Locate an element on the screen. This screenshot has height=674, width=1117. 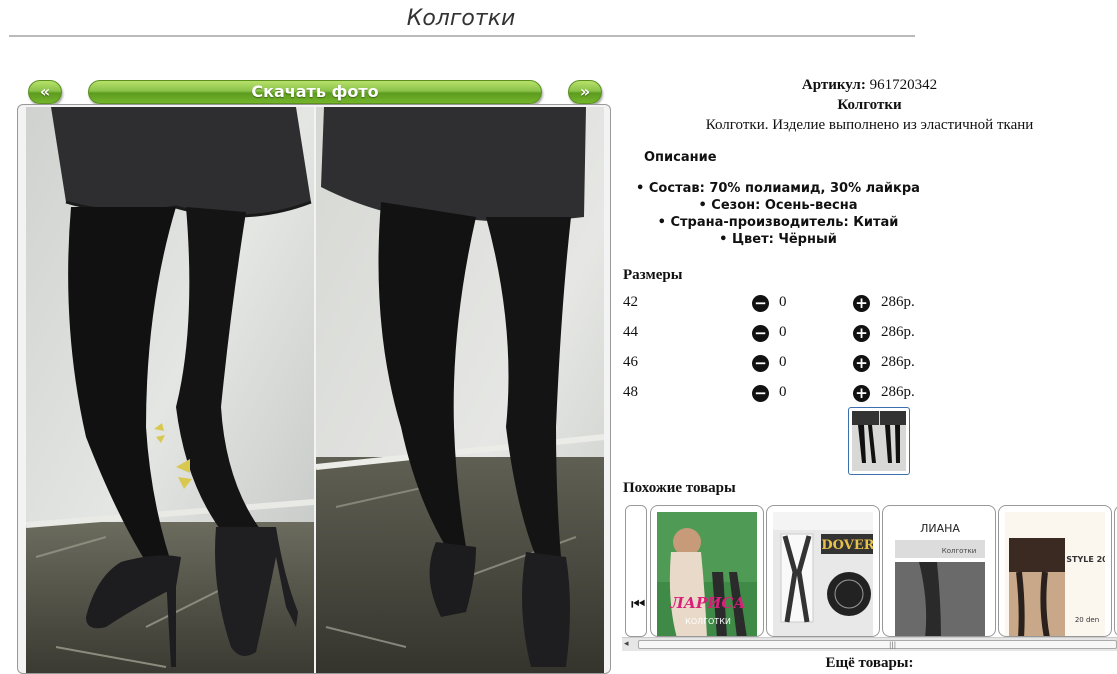
size-row: 44 − 0 + 286р. is located at coordinates (870, 334).